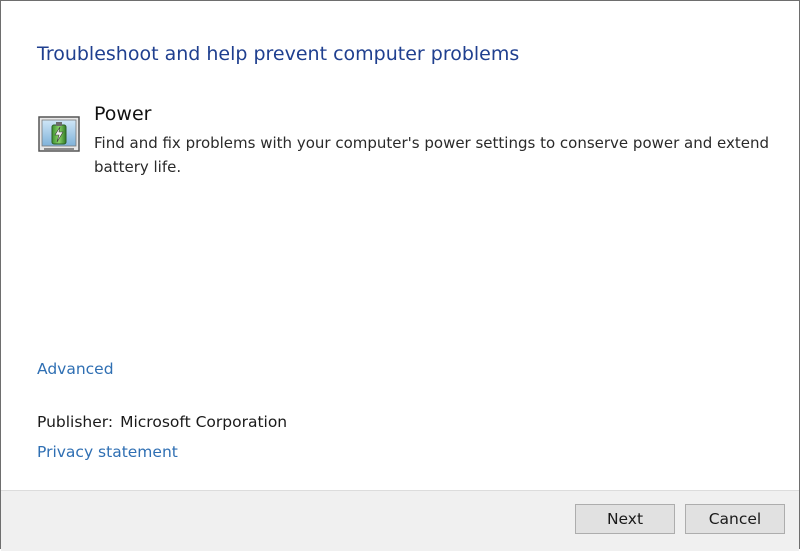 This screenshot has width=800, height=551. Describe the element at coordinates (735, 519) in the screenshot. I see `cancel-button: Cancel` at that location.